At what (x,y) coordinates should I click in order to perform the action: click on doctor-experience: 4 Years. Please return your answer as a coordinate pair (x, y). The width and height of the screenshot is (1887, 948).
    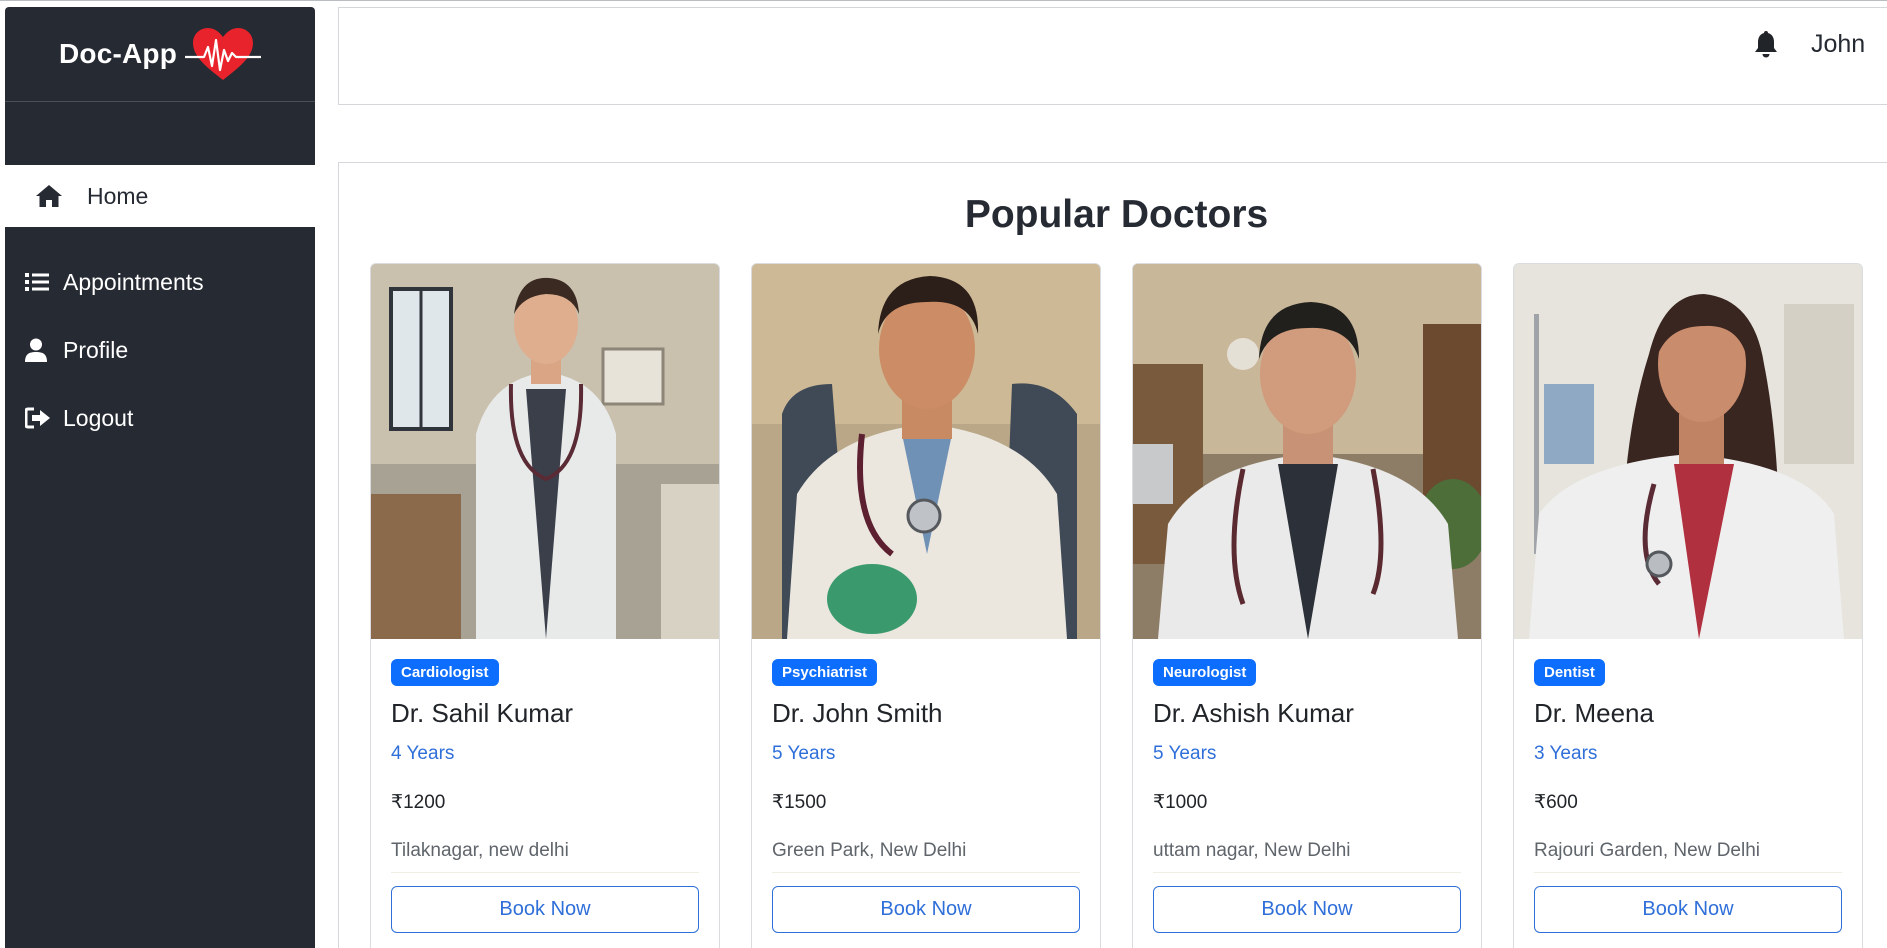
    Looking at the image, I should click on (423, 753).